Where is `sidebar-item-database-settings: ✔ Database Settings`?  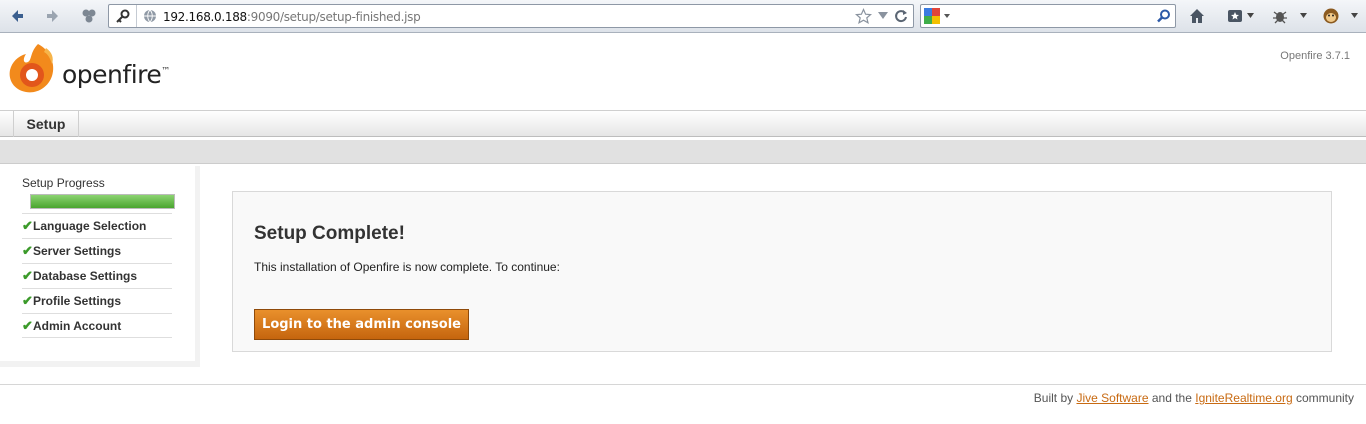
sidebar-item-database-settings: ✔ Database Settings is located at coordinates (97, 275).